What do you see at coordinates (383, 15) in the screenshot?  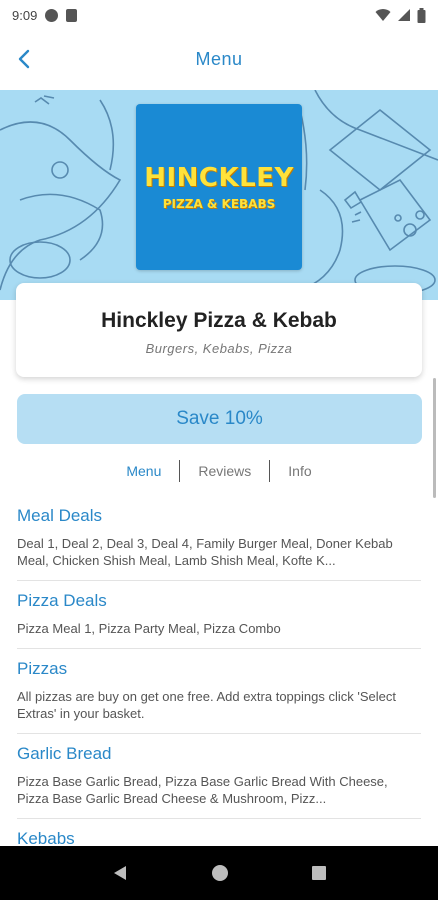 I see `wifi-icon` at bounding box center [383, 15].